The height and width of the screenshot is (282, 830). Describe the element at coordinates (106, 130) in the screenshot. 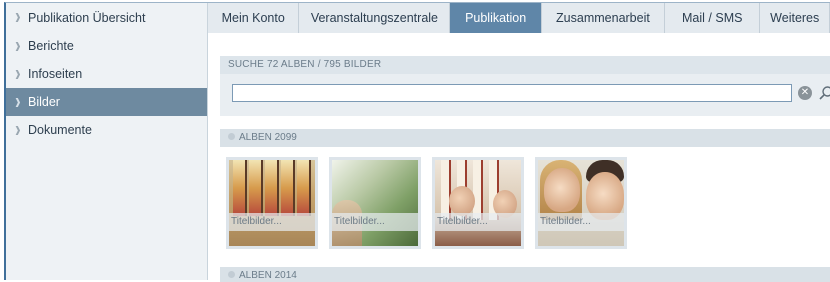

I see `sidebar-item-dokumente: ❱ Dokumente` at that location.